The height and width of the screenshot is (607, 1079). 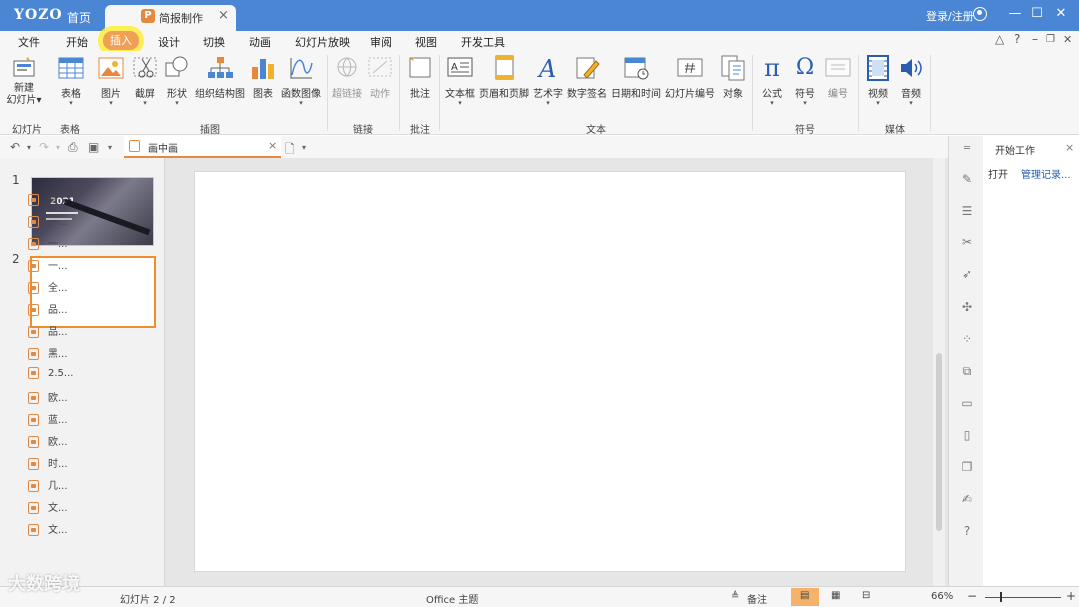 I want to click on close-window-button: ✕, so click(x=1061, y=13).